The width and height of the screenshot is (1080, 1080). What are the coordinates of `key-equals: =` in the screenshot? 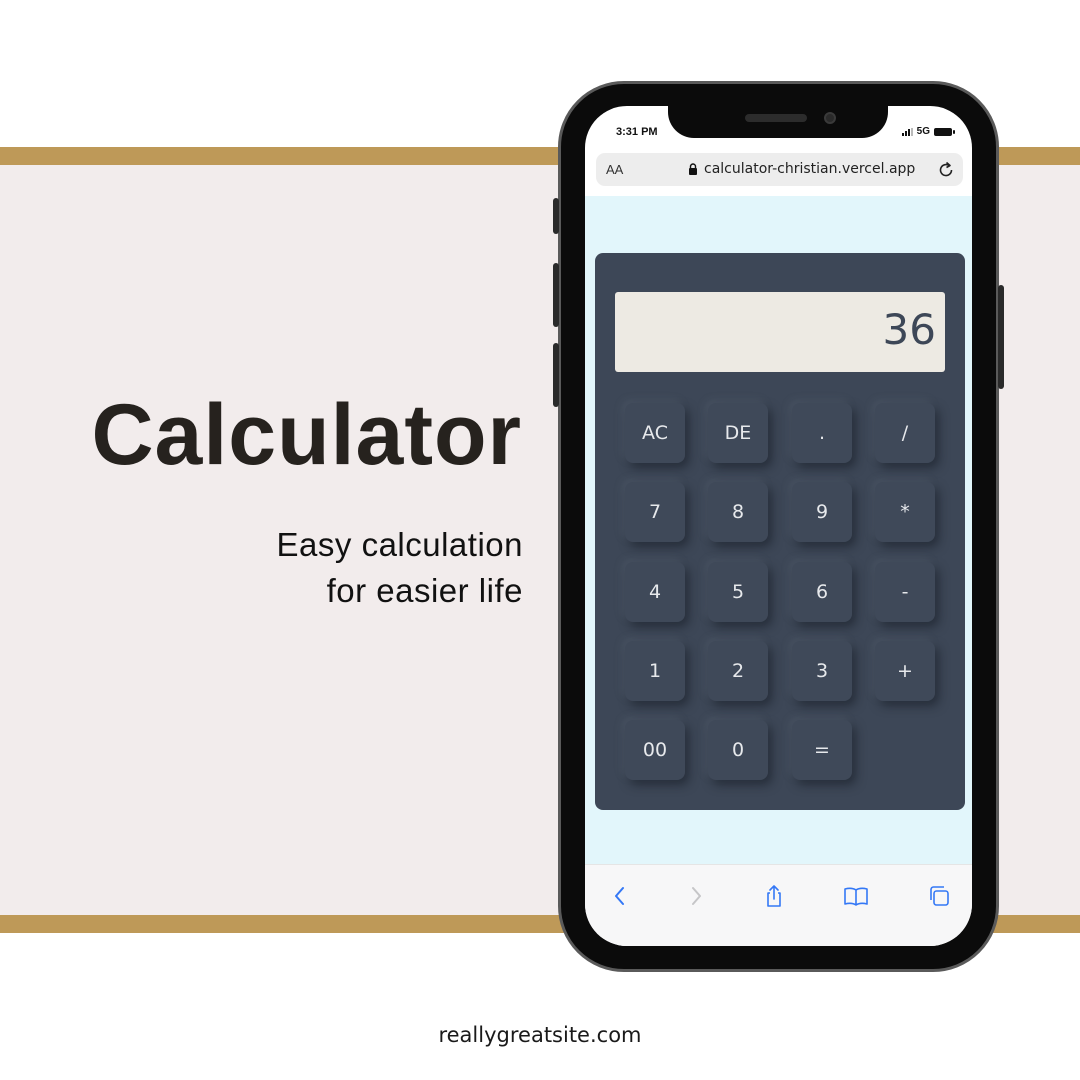 It's located at (822, 750).